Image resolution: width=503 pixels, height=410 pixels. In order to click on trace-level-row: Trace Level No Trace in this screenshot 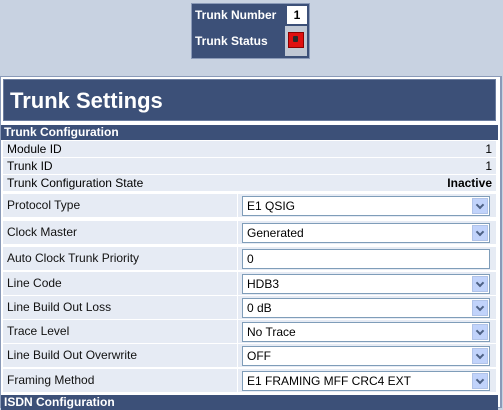, I will do `click(249, 332)`.